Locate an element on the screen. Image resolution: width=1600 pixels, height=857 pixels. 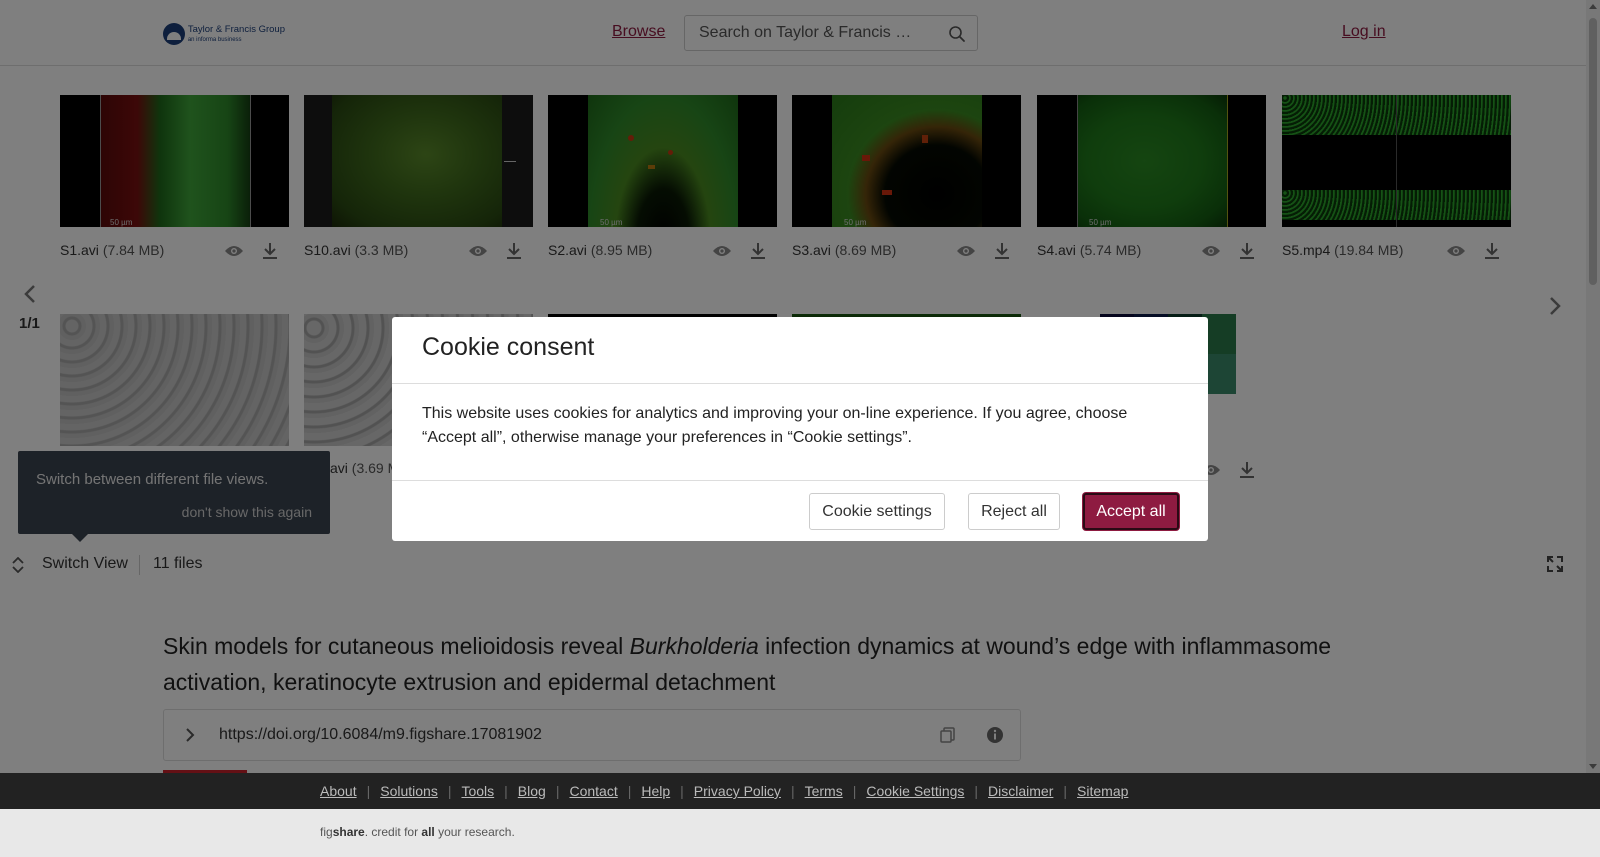
figshare-credit: figshare. credit for all your research. is located at coordinates (417, 832).